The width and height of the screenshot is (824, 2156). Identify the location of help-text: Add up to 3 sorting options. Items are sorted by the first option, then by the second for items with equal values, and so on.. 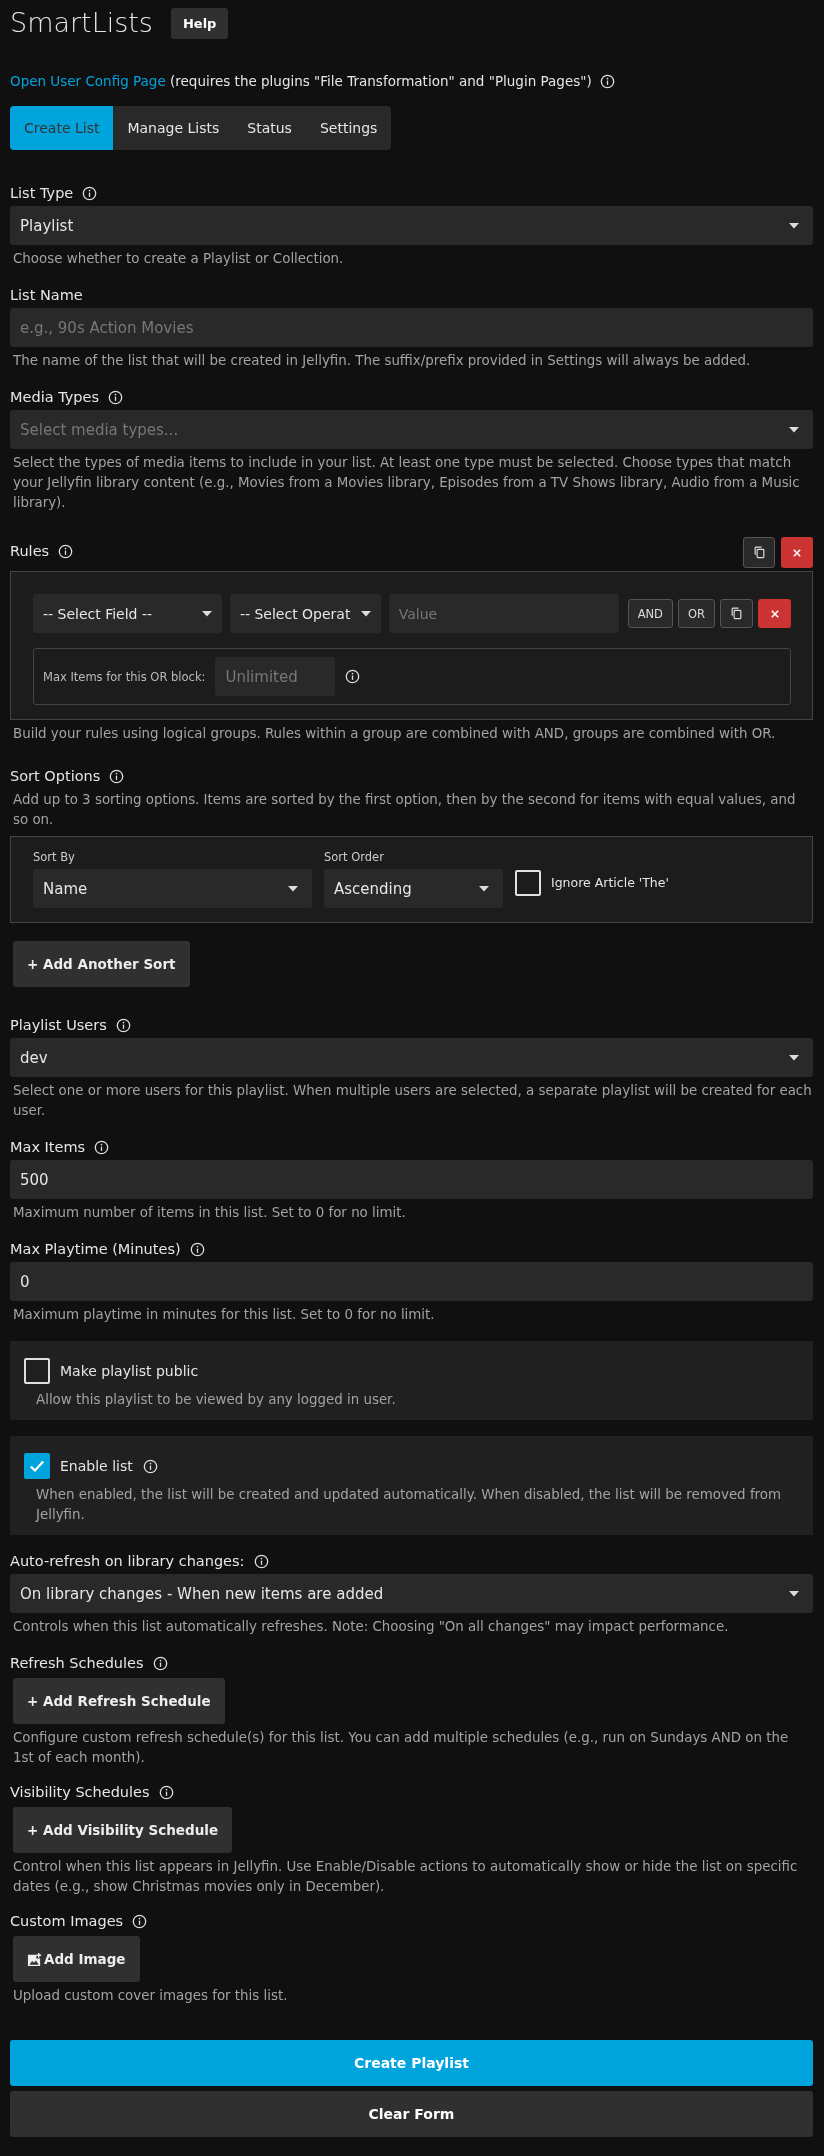
(404, 810).